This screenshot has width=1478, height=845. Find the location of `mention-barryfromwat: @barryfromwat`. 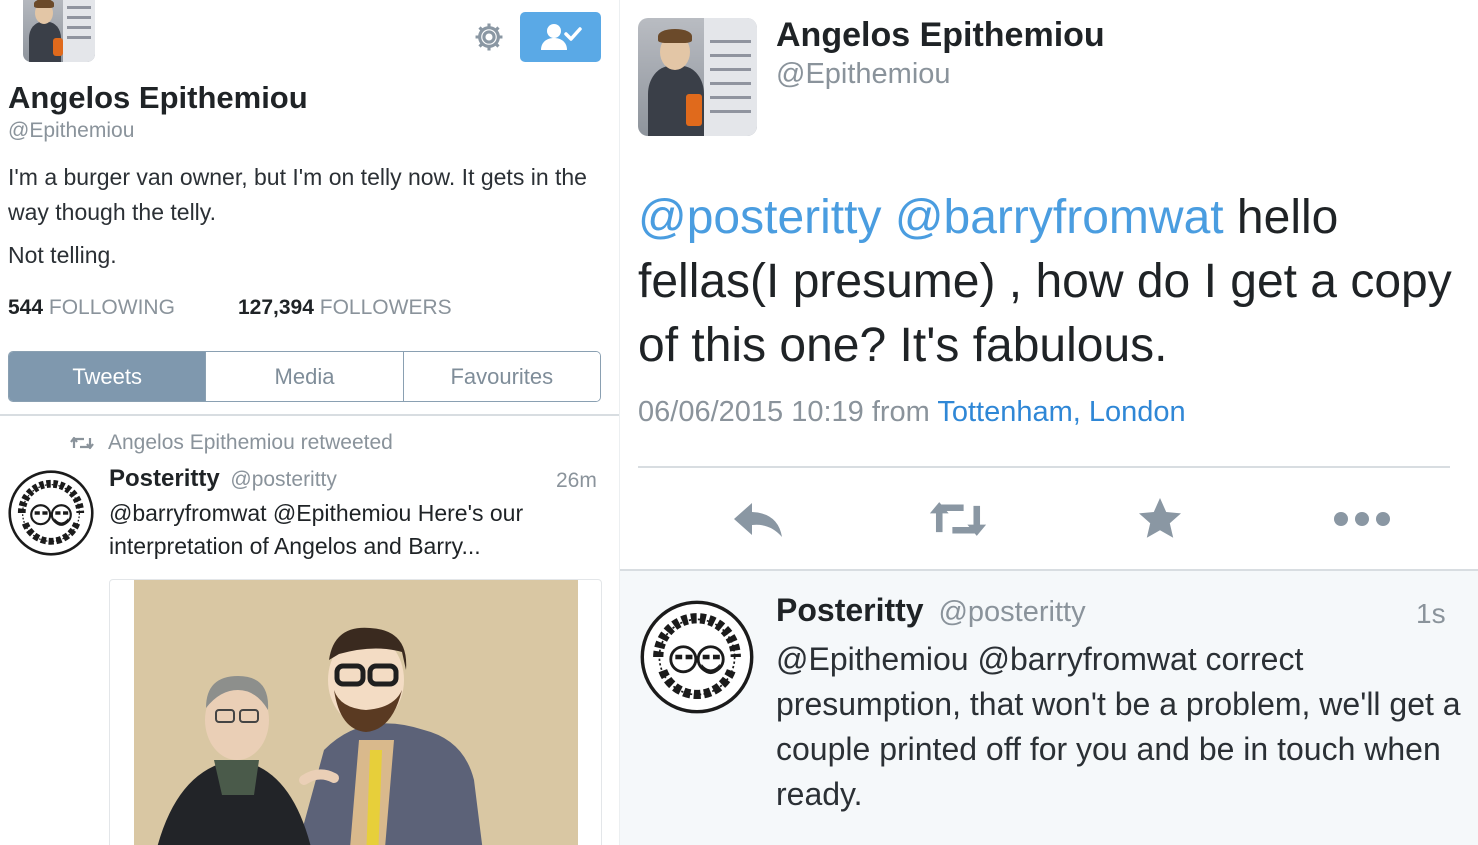

mention-barryfromwat: @barryfromwat is located at coordinates (1059, 217).